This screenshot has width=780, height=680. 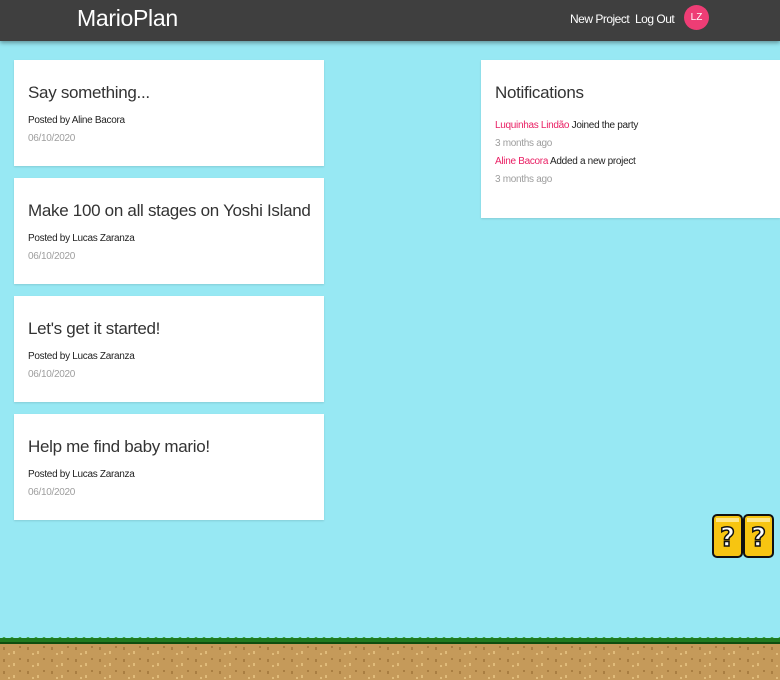 What do you see at coordinates (169, 210) in the screenshot?
I see `project-title: Make 100 on all stages on Yoshi Island` at bounding box center [169, 210].